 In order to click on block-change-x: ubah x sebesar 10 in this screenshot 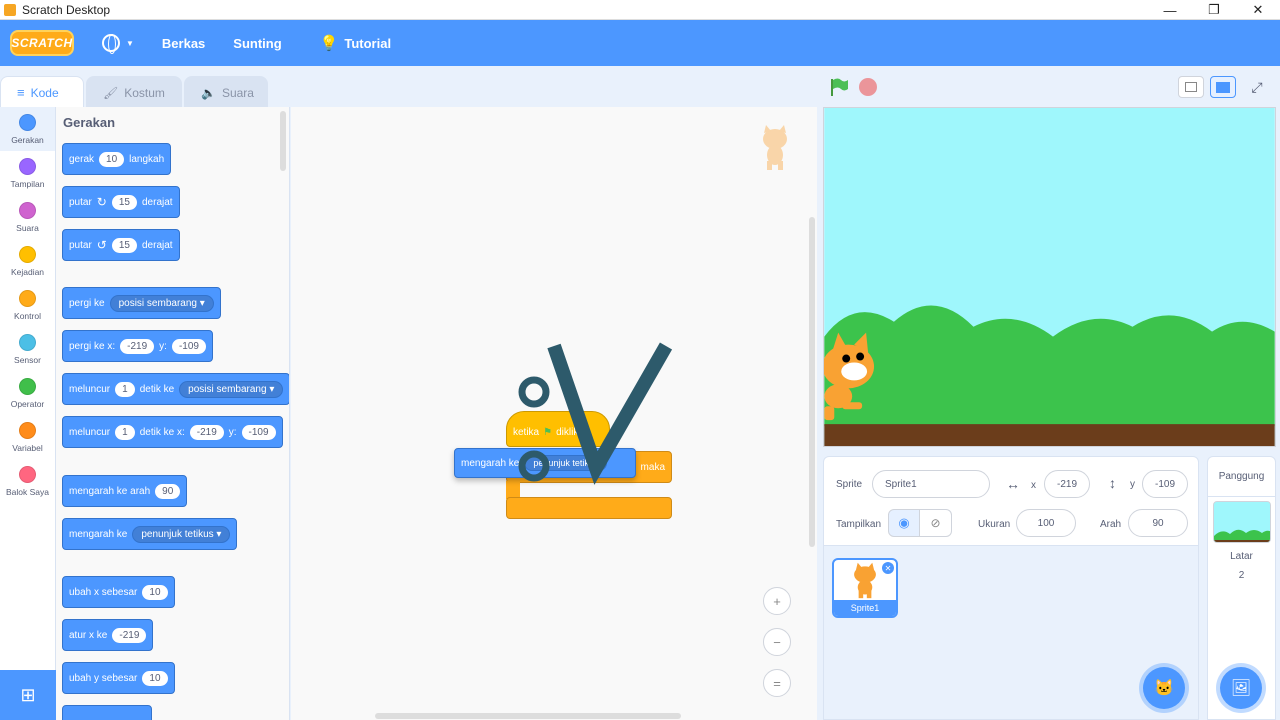, I will do `click(118, 592)`.